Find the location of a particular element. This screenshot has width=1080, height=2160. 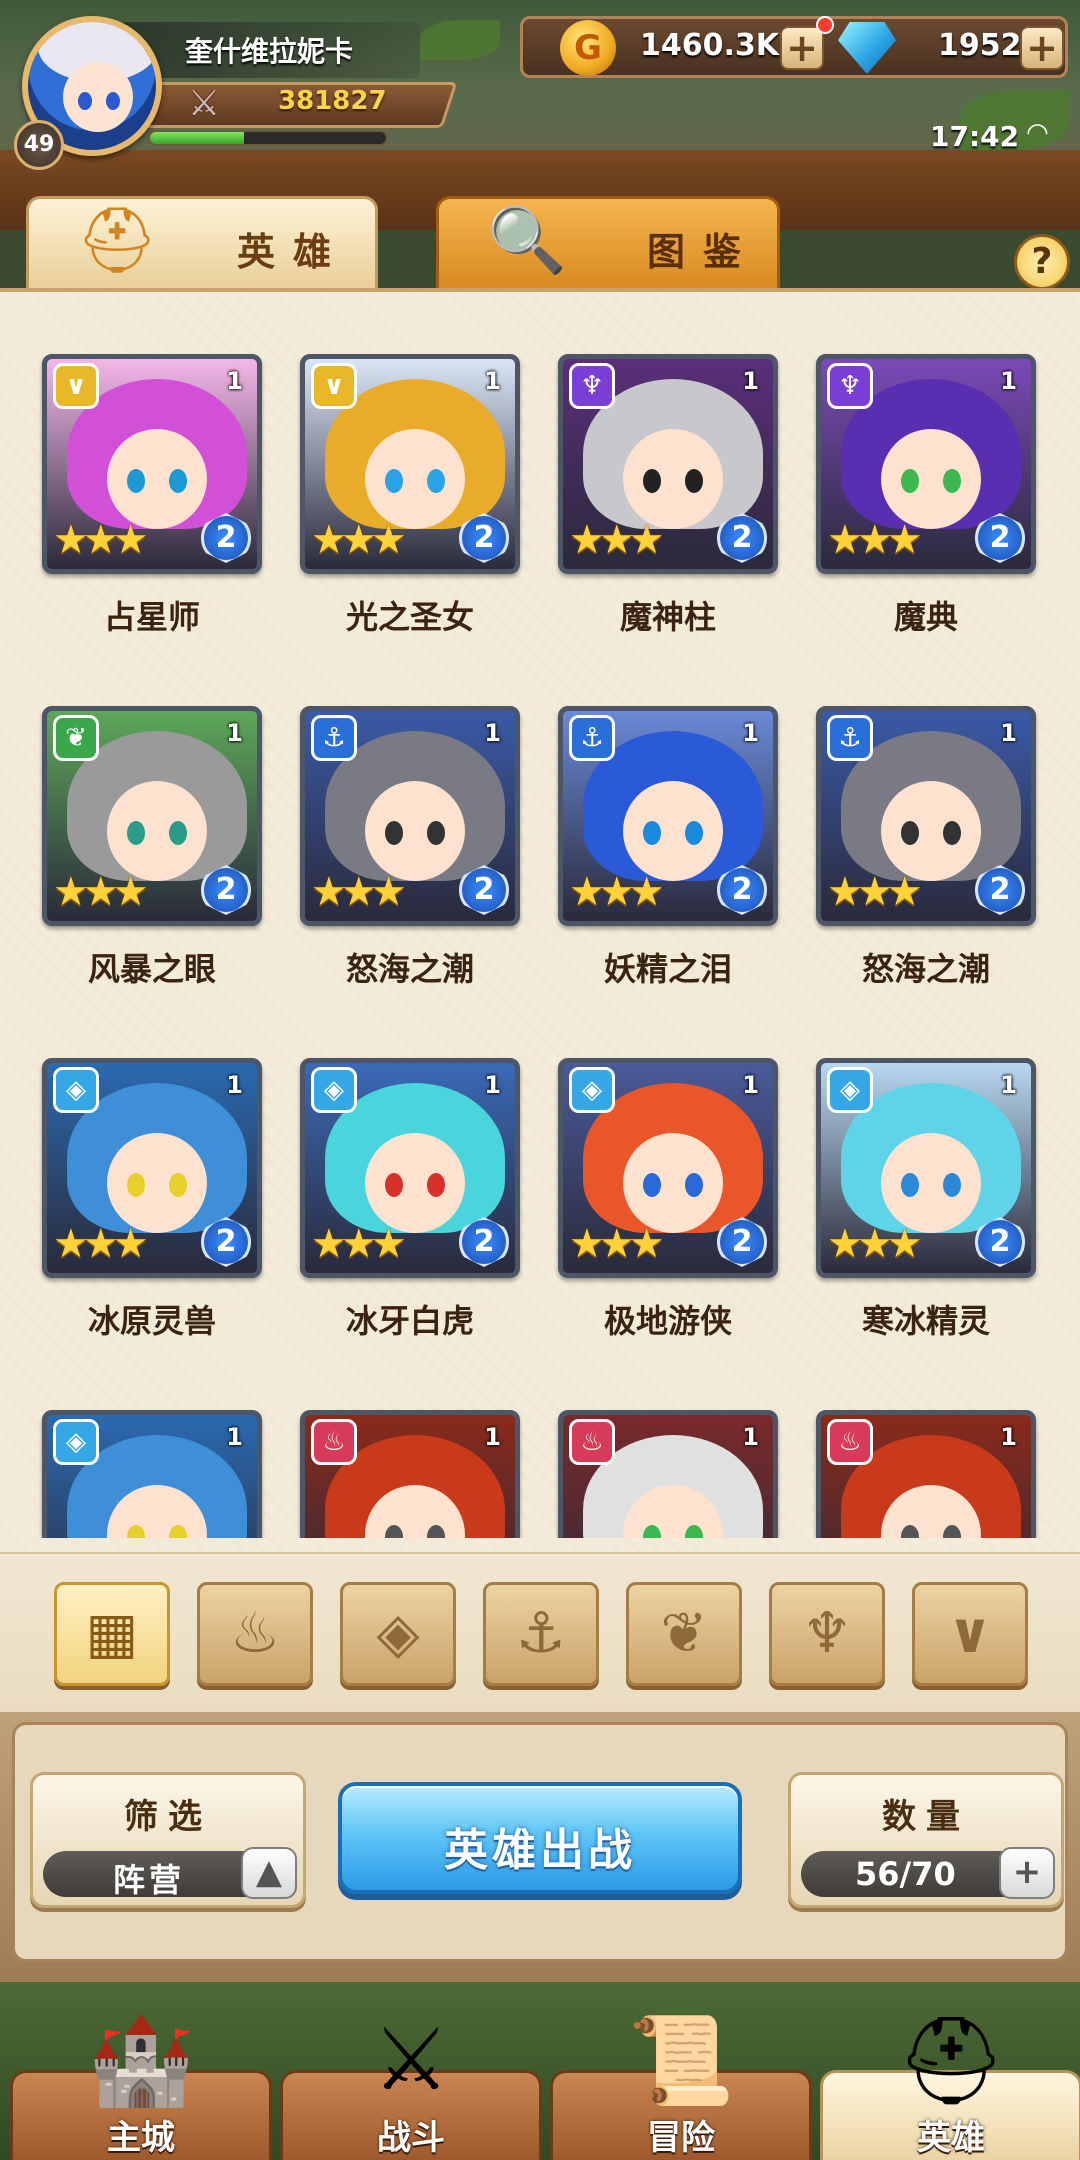

hero-name: 光之圣女 is located at coordinates (409, 617).